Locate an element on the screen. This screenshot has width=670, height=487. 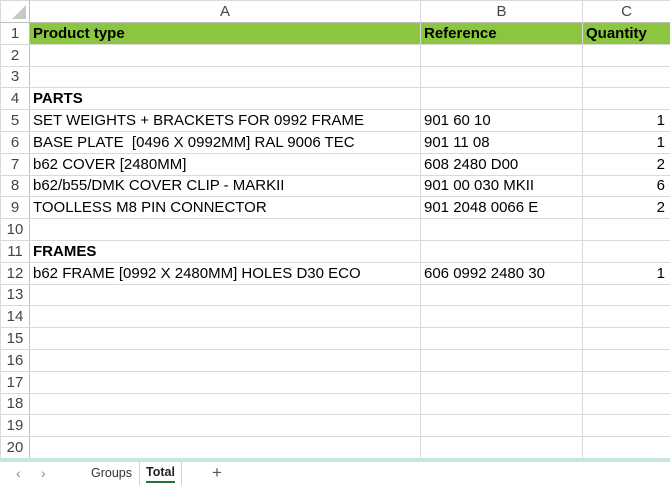
cell-a5: SET WEIGHTS + BRACKETS FOR 0992 FRAME is located at coordinates (225, 120).